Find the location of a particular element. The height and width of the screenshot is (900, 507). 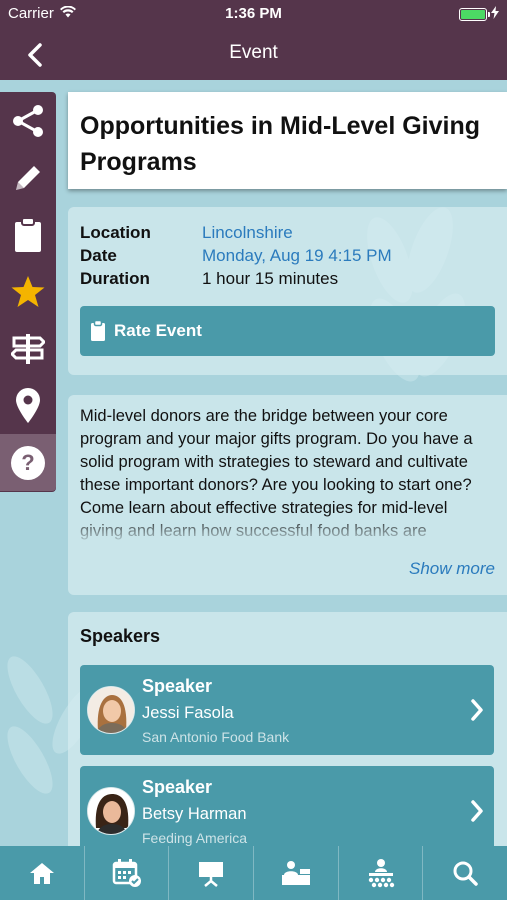

presentation-icon is located at coordinates (211, 874).